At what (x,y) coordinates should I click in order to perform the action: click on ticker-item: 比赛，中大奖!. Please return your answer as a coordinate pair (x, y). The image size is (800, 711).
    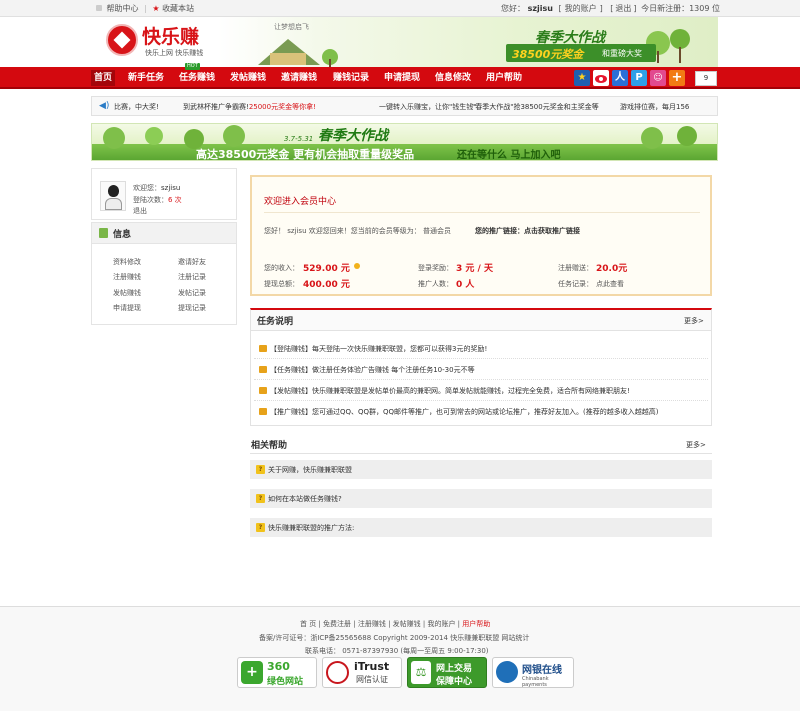
    Looking at the image, I should click on (136, 107).